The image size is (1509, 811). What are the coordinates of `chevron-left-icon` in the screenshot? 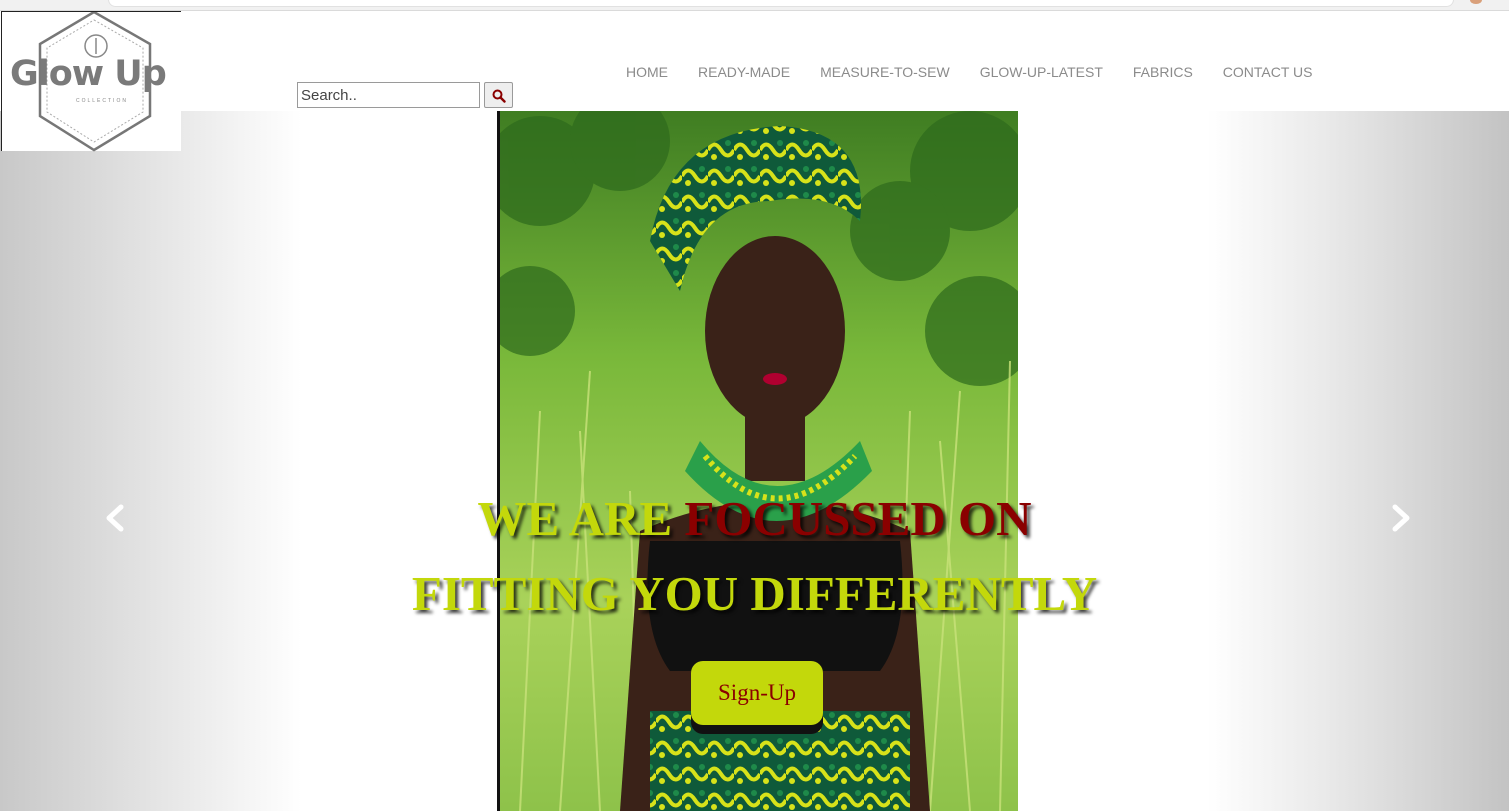 It's located at (117, 521).